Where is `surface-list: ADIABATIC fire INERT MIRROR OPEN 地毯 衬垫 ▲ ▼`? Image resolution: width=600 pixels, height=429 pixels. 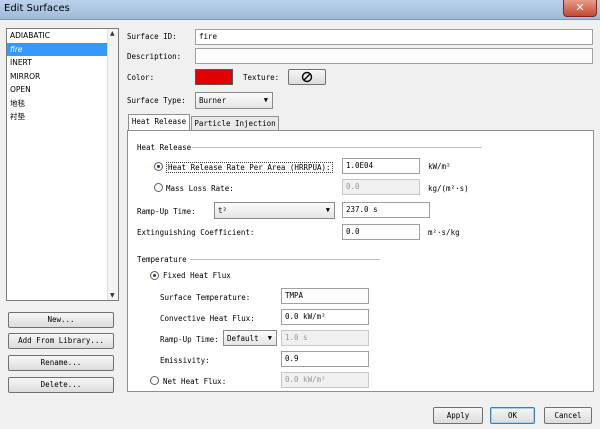 surface-list: ADIABATIC fire INERT MIRROR OPEN 地毯 衬垫 ▲ ▼ is located at coordinates (62, 164).